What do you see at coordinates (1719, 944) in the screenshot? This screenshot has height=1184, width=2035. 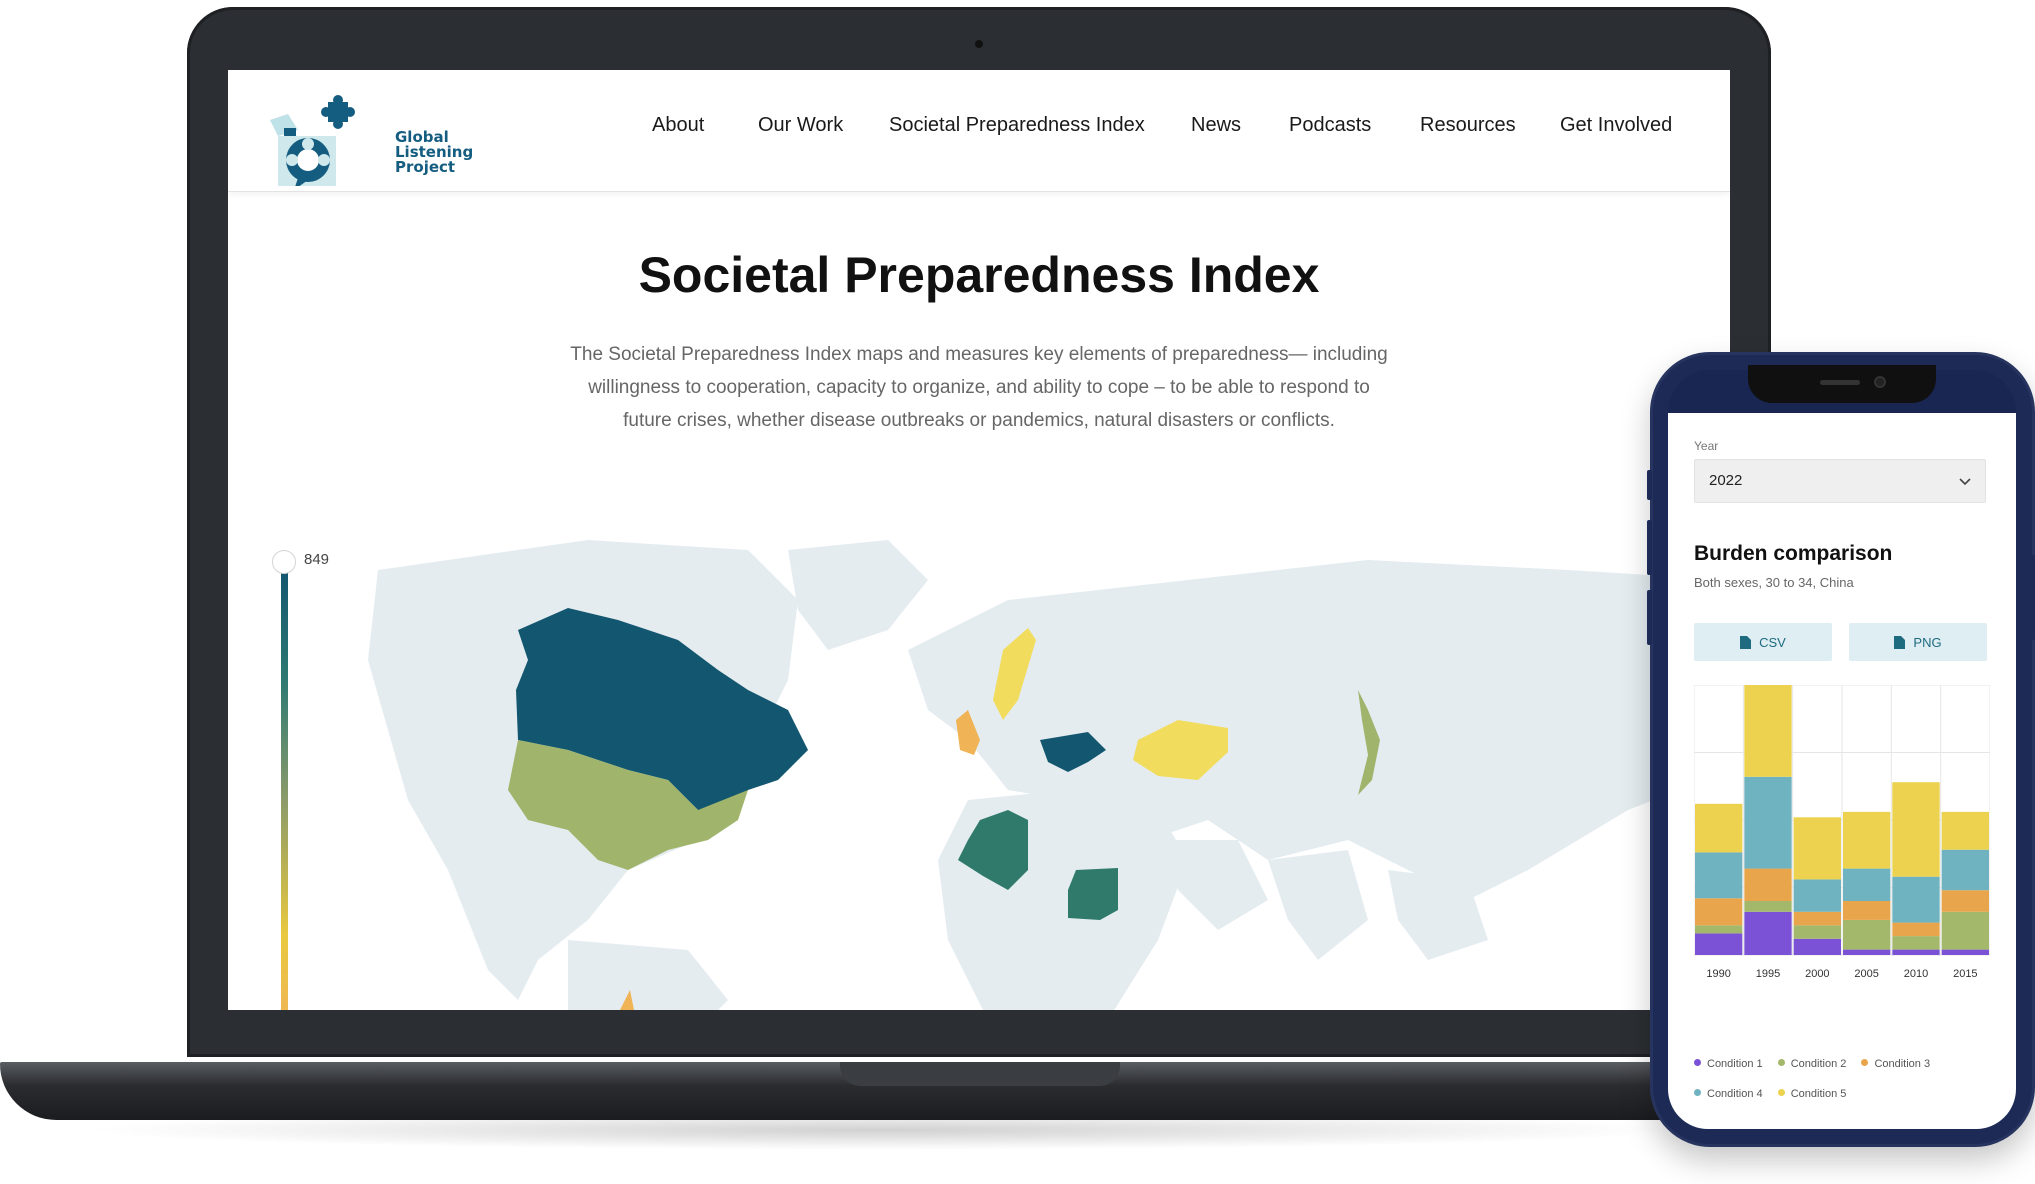 I see `bar-segment-condition-1-1990` at bounding box center [1719, 944].